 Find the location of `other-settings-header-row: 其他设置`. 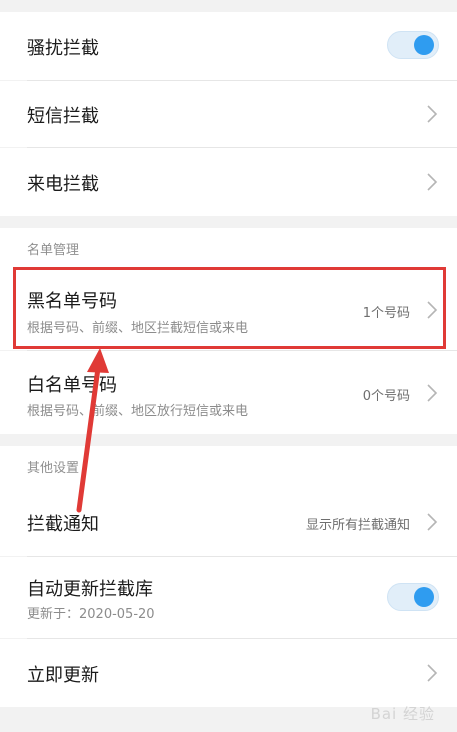

other-settings-header-row: 其他设置 is located at coordinates (228, 466).